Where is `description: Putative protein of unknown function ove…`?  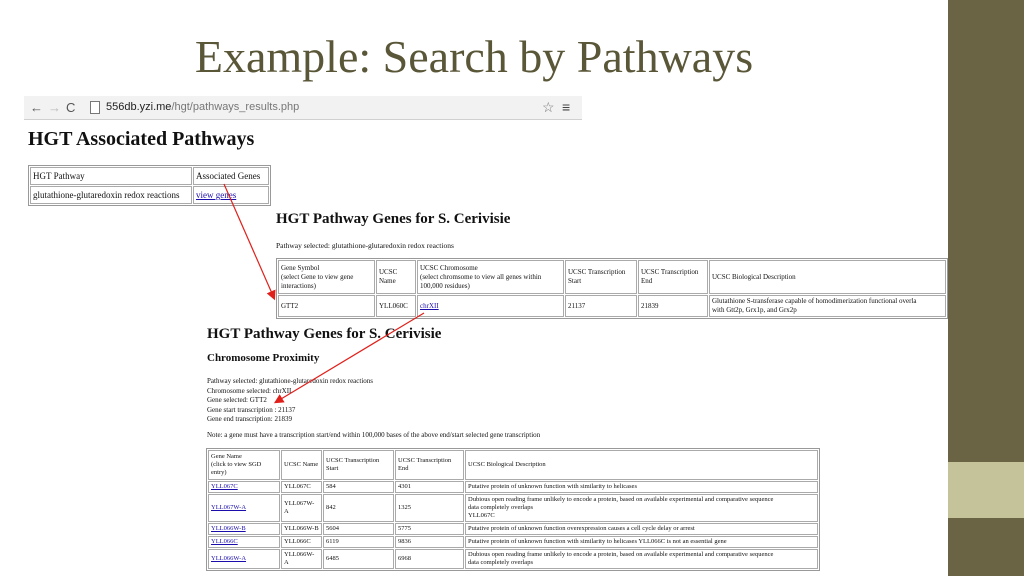 description: Putative protein of unknown function ove… is located at coordinates (641, 529).